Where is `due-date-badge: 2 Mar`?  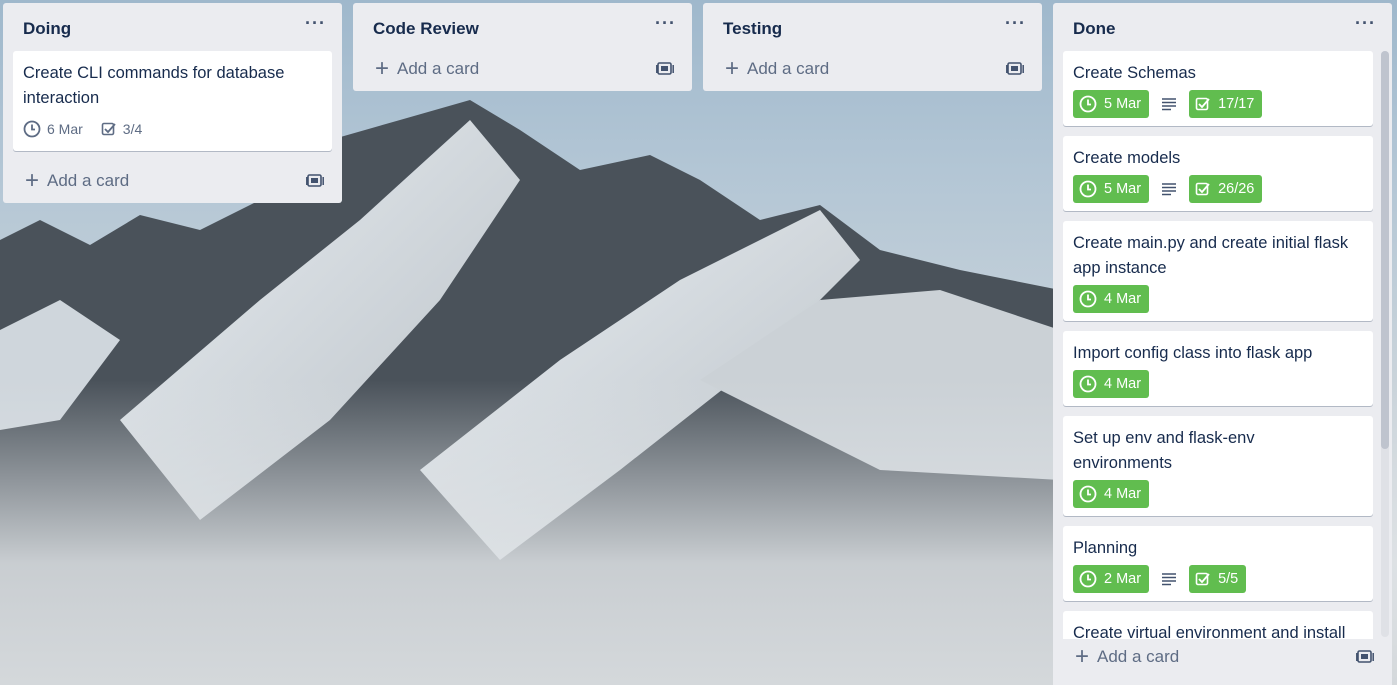 due-date-badge: 2 Mar is located at coordinates (1111, 579).